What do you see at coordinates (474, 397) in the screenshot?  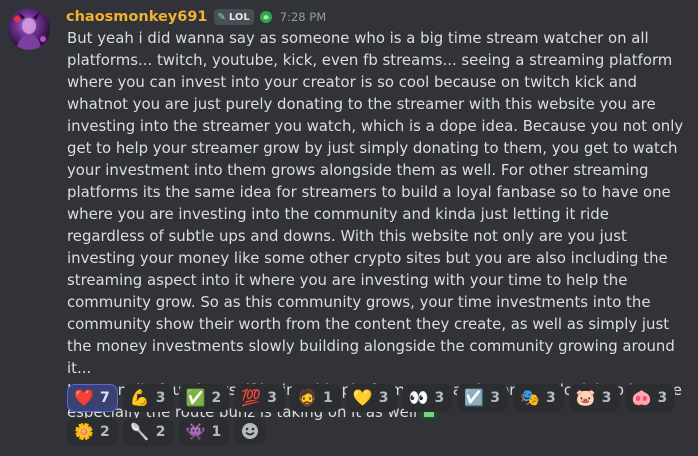 I see `check-box-icon: ☑️` at bounding box center [474, 397].